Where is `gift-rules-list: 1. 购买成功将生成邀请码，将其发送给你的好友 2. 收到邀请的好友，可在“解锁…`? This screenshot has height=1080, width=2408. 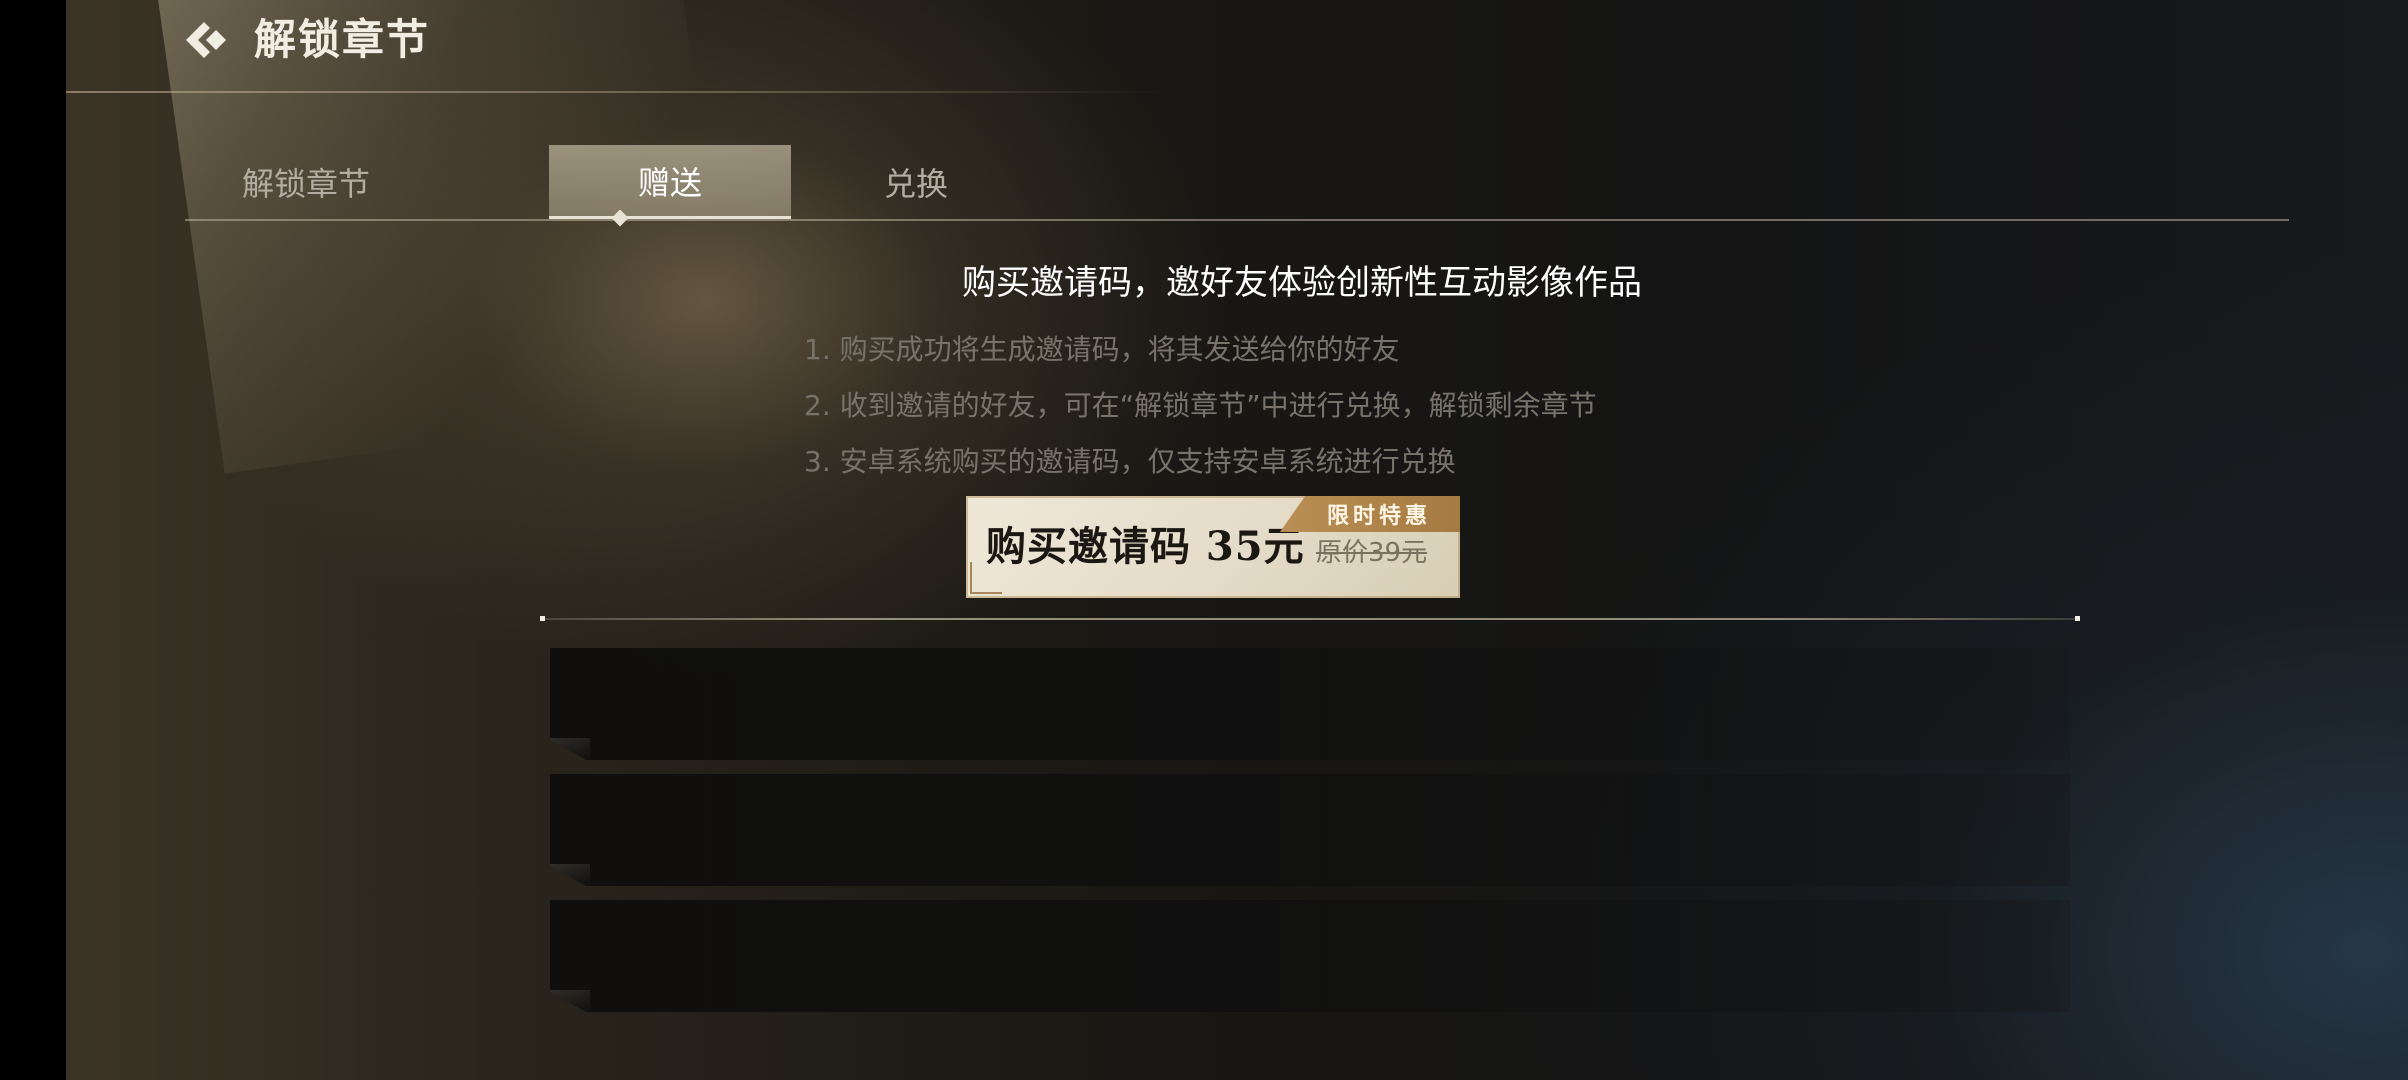 gift-rules-list: 1. 购买成功将生成邀请码，将其发送给你的好友 2. 收到邀请的好友，可在“解锁… is located at coordinates (1200, 406).